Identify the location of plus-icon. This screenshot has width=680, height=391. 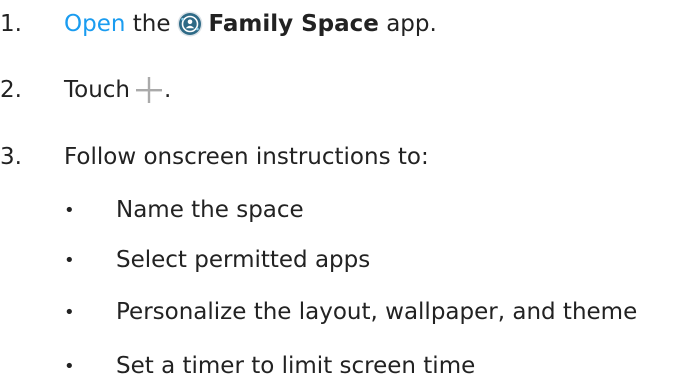
(149, 90).